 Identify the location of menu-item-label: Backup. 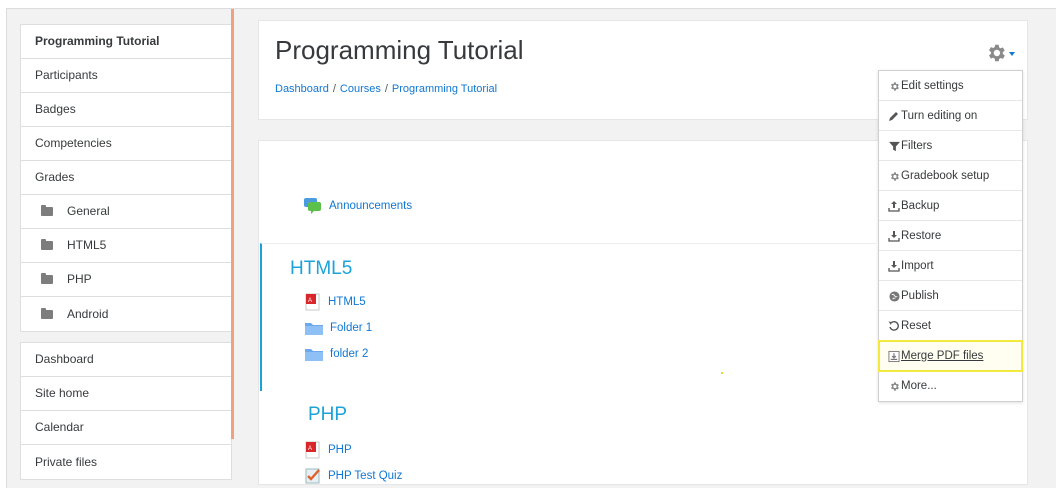
(920, 205).